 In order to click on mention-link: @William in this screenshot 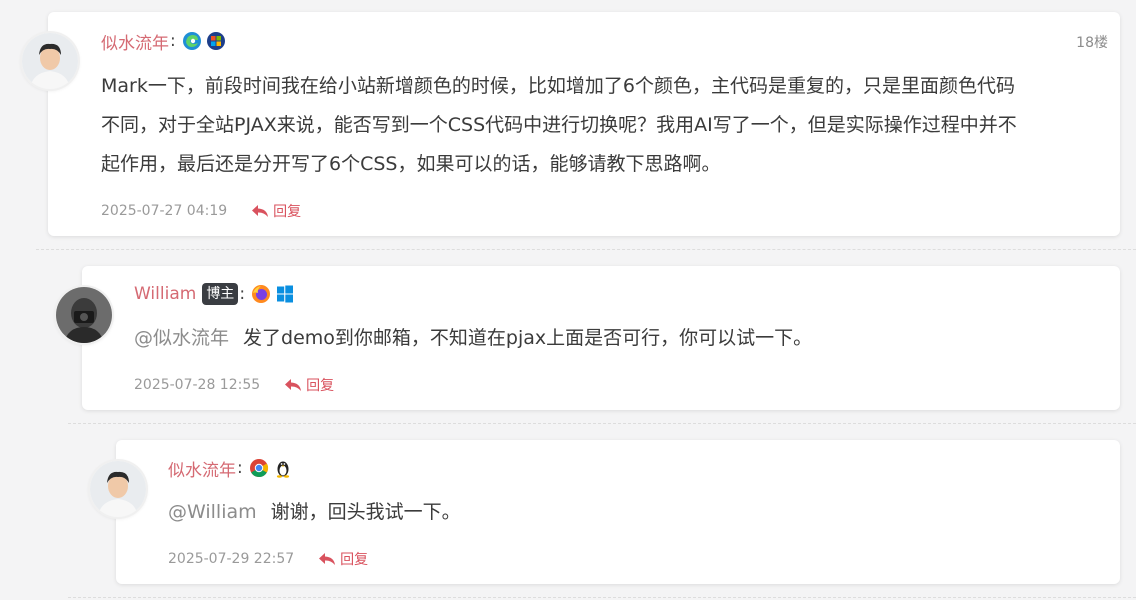, I will do `click(212, 512)`.